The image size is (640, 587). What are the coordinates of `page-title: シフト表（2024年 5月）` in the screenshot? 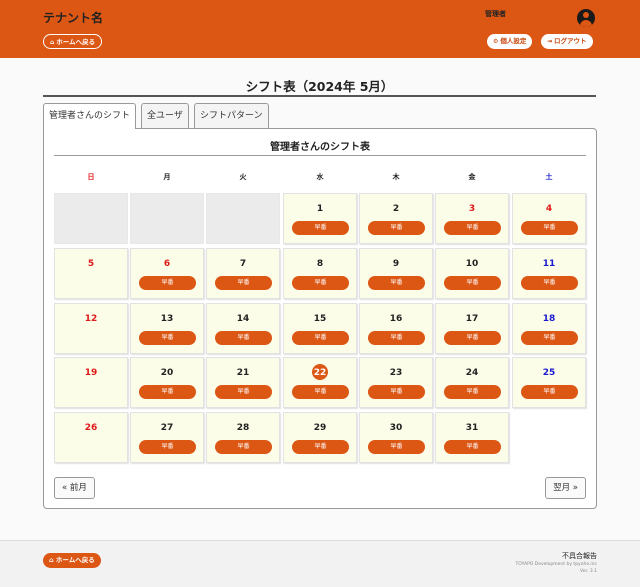 It's located at (319, 86).